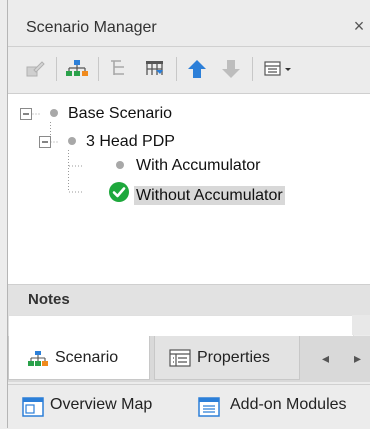 Image resolution: width=370 pixels, height=429 pixels. What do you see at coordinates (180, 360) in the screenshot?
I see `properties-grid-icon` at bounding box center [180, 360].